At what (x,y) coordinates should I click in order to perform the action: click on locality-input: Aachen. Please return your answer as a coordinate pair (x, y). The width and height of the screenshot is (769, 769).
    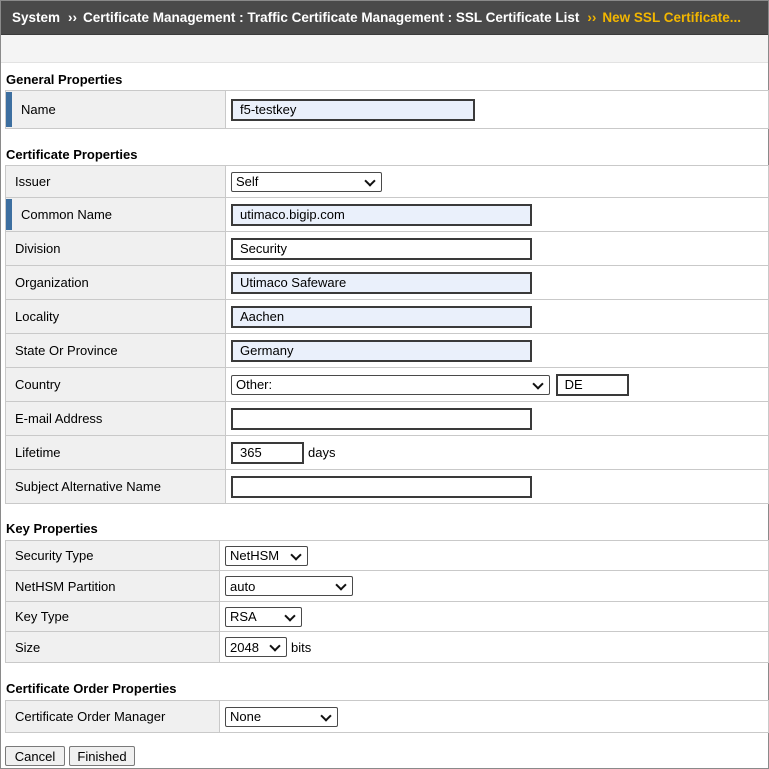
    Looking at the image, I should click on (381, 316).